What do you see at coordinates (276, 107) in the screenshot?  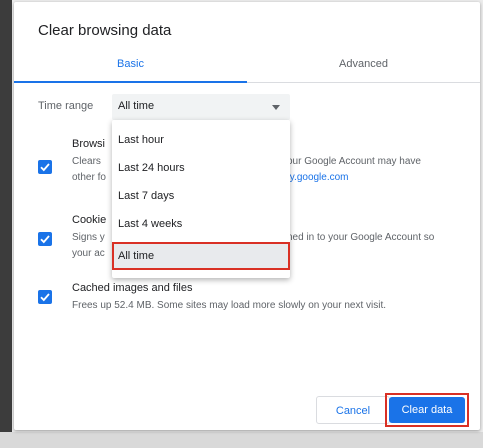 I see `chevron-down-icon` at bounding box center [276, 107].